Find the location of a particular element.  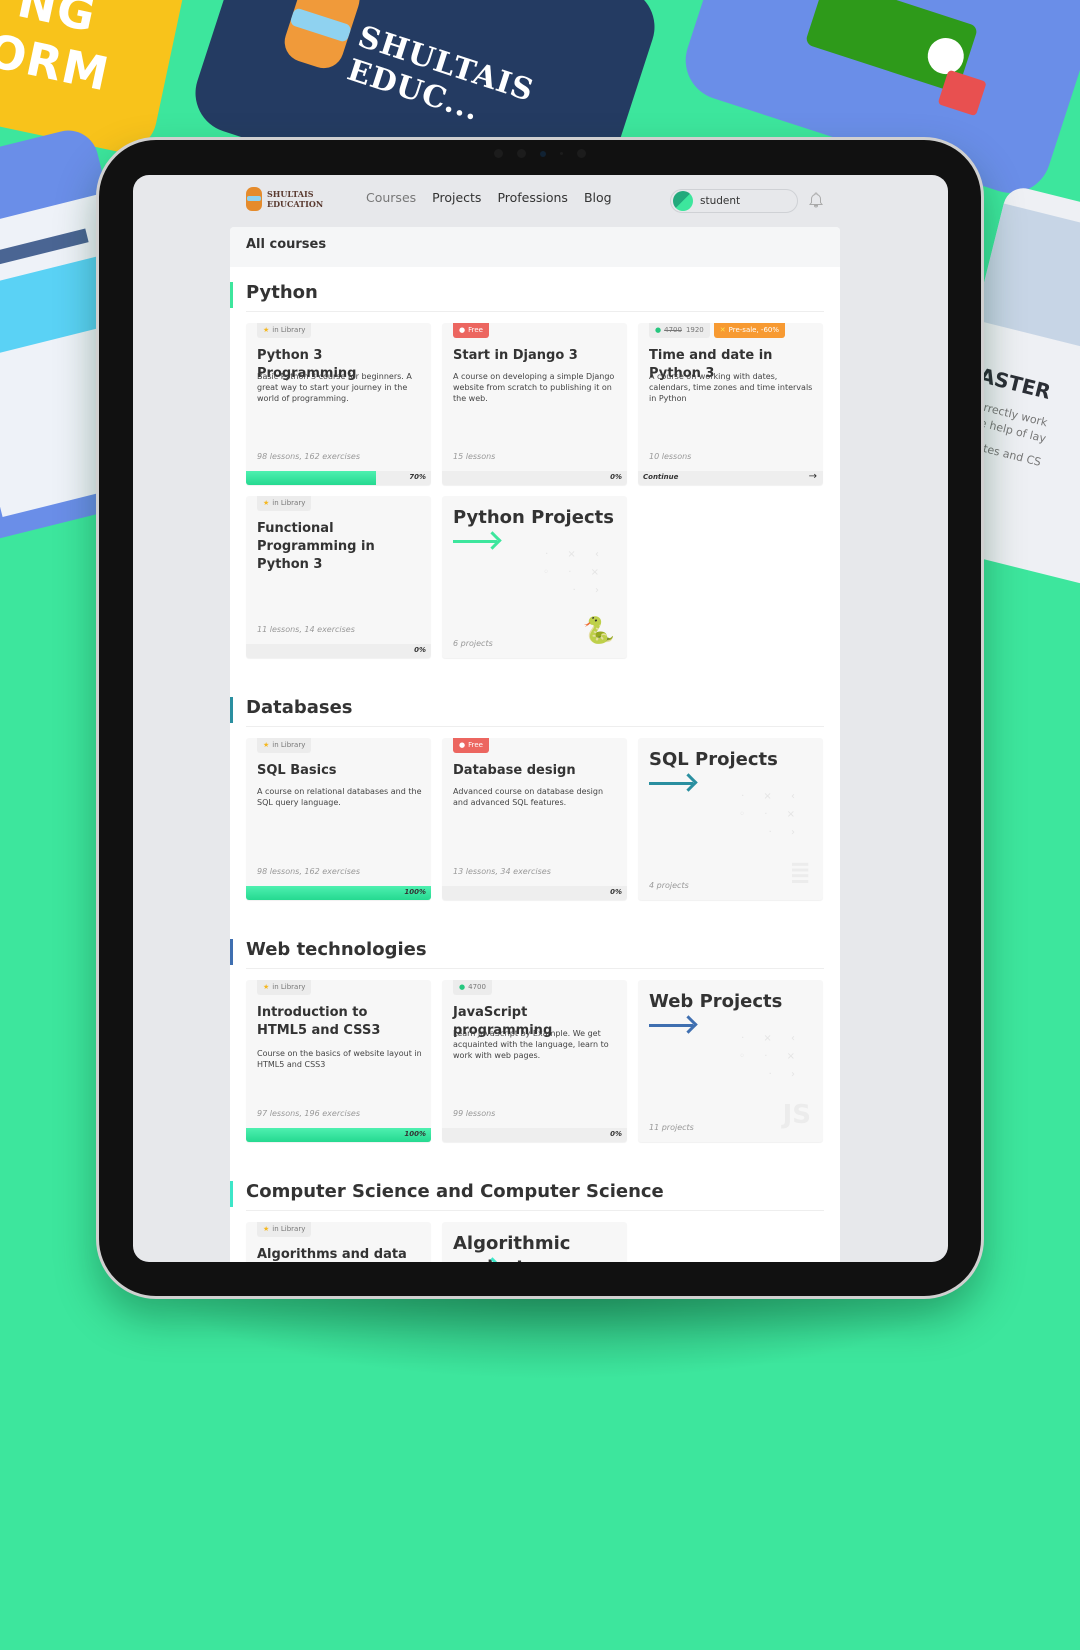

nav-courses: Courses is located at coordinates (391, 197).